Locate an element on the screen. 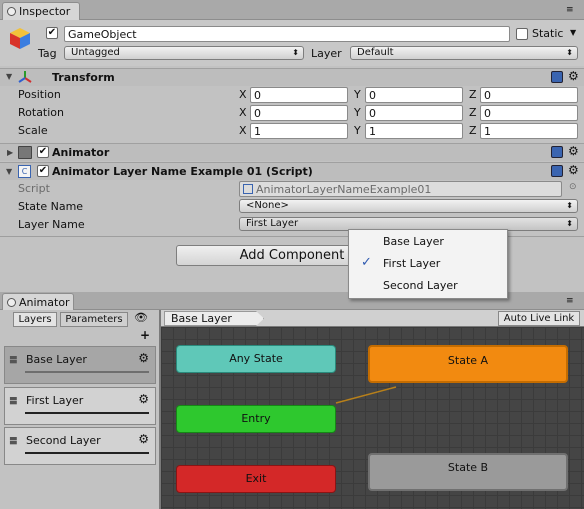 This screenshot has height=509, width=584. add-layer-button: + is located at coordinates (145, 335).